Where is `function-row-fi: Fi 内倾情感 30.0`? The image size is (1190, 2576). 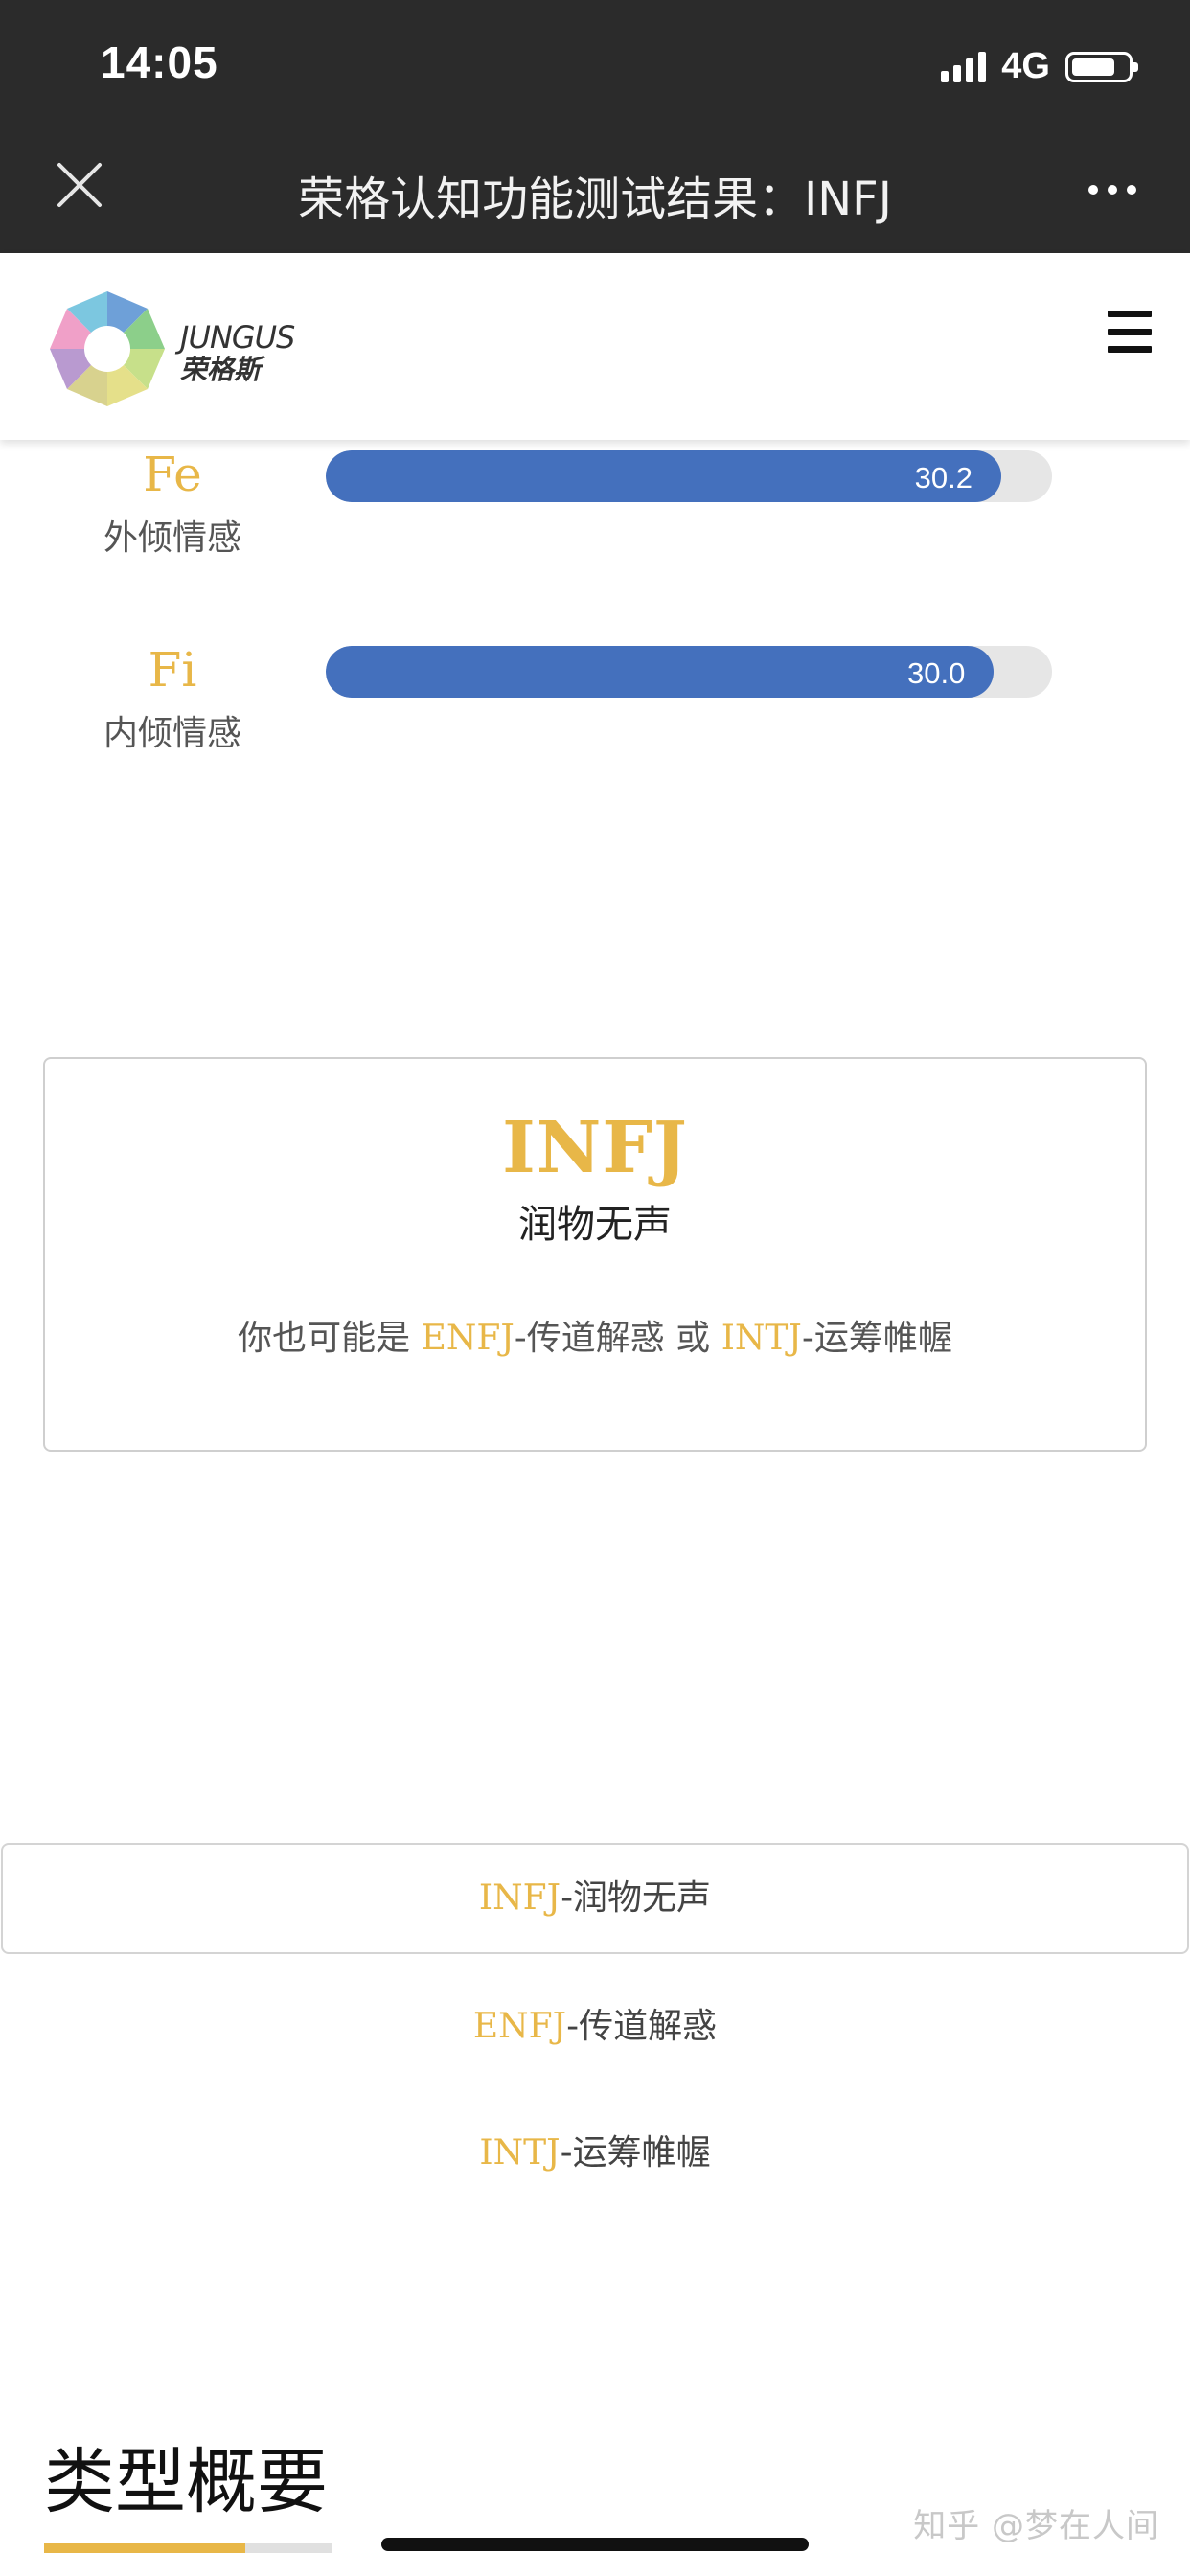 function-row-fi: Fi 内倾情感 30.0 is located at coordinates (595, 714).